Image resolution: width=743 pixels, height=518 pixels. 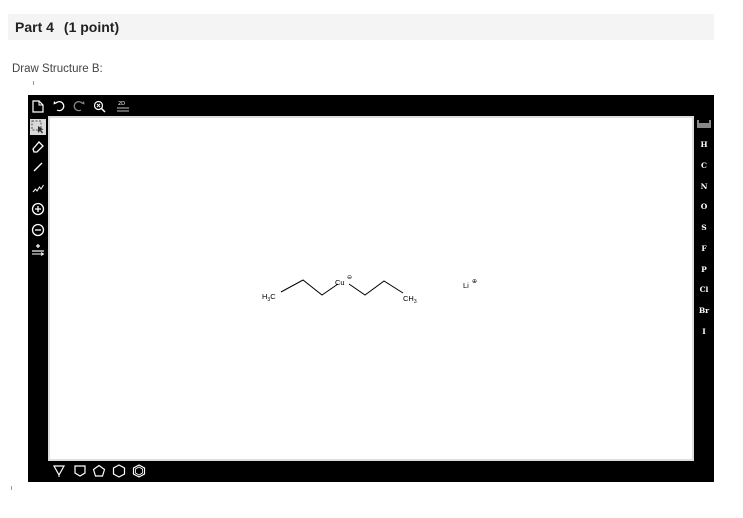 What do you see at coordinates (38, 209) in the screenshot?
I see `plus-charge-icon` at bounding box center [38, 209].